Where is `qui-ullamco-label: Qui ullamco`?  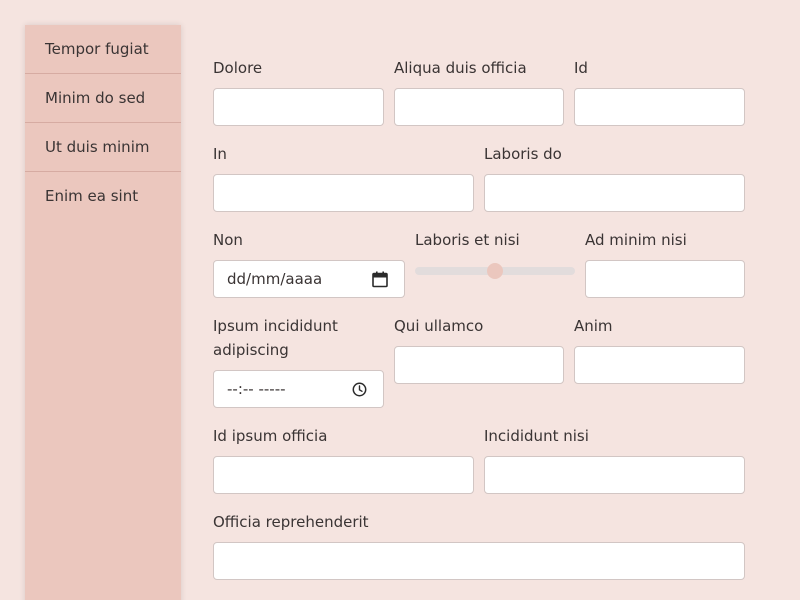
qui-ullamco-label: Qui ullamco is located at coordinates (439, 326).